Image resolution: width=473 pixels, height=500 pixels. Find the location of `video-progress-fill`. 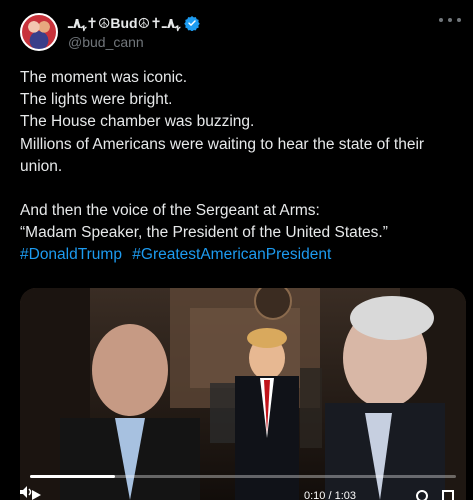

video-progress-fill is located at coordinates (73, 476).